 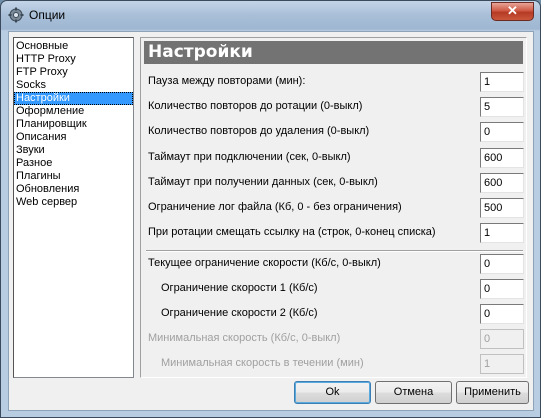 What do you see at coordinates (73, 98) in the screenshot?
I see `nav-item-nastroyki: Настройки` at bounding box center [73, 98].